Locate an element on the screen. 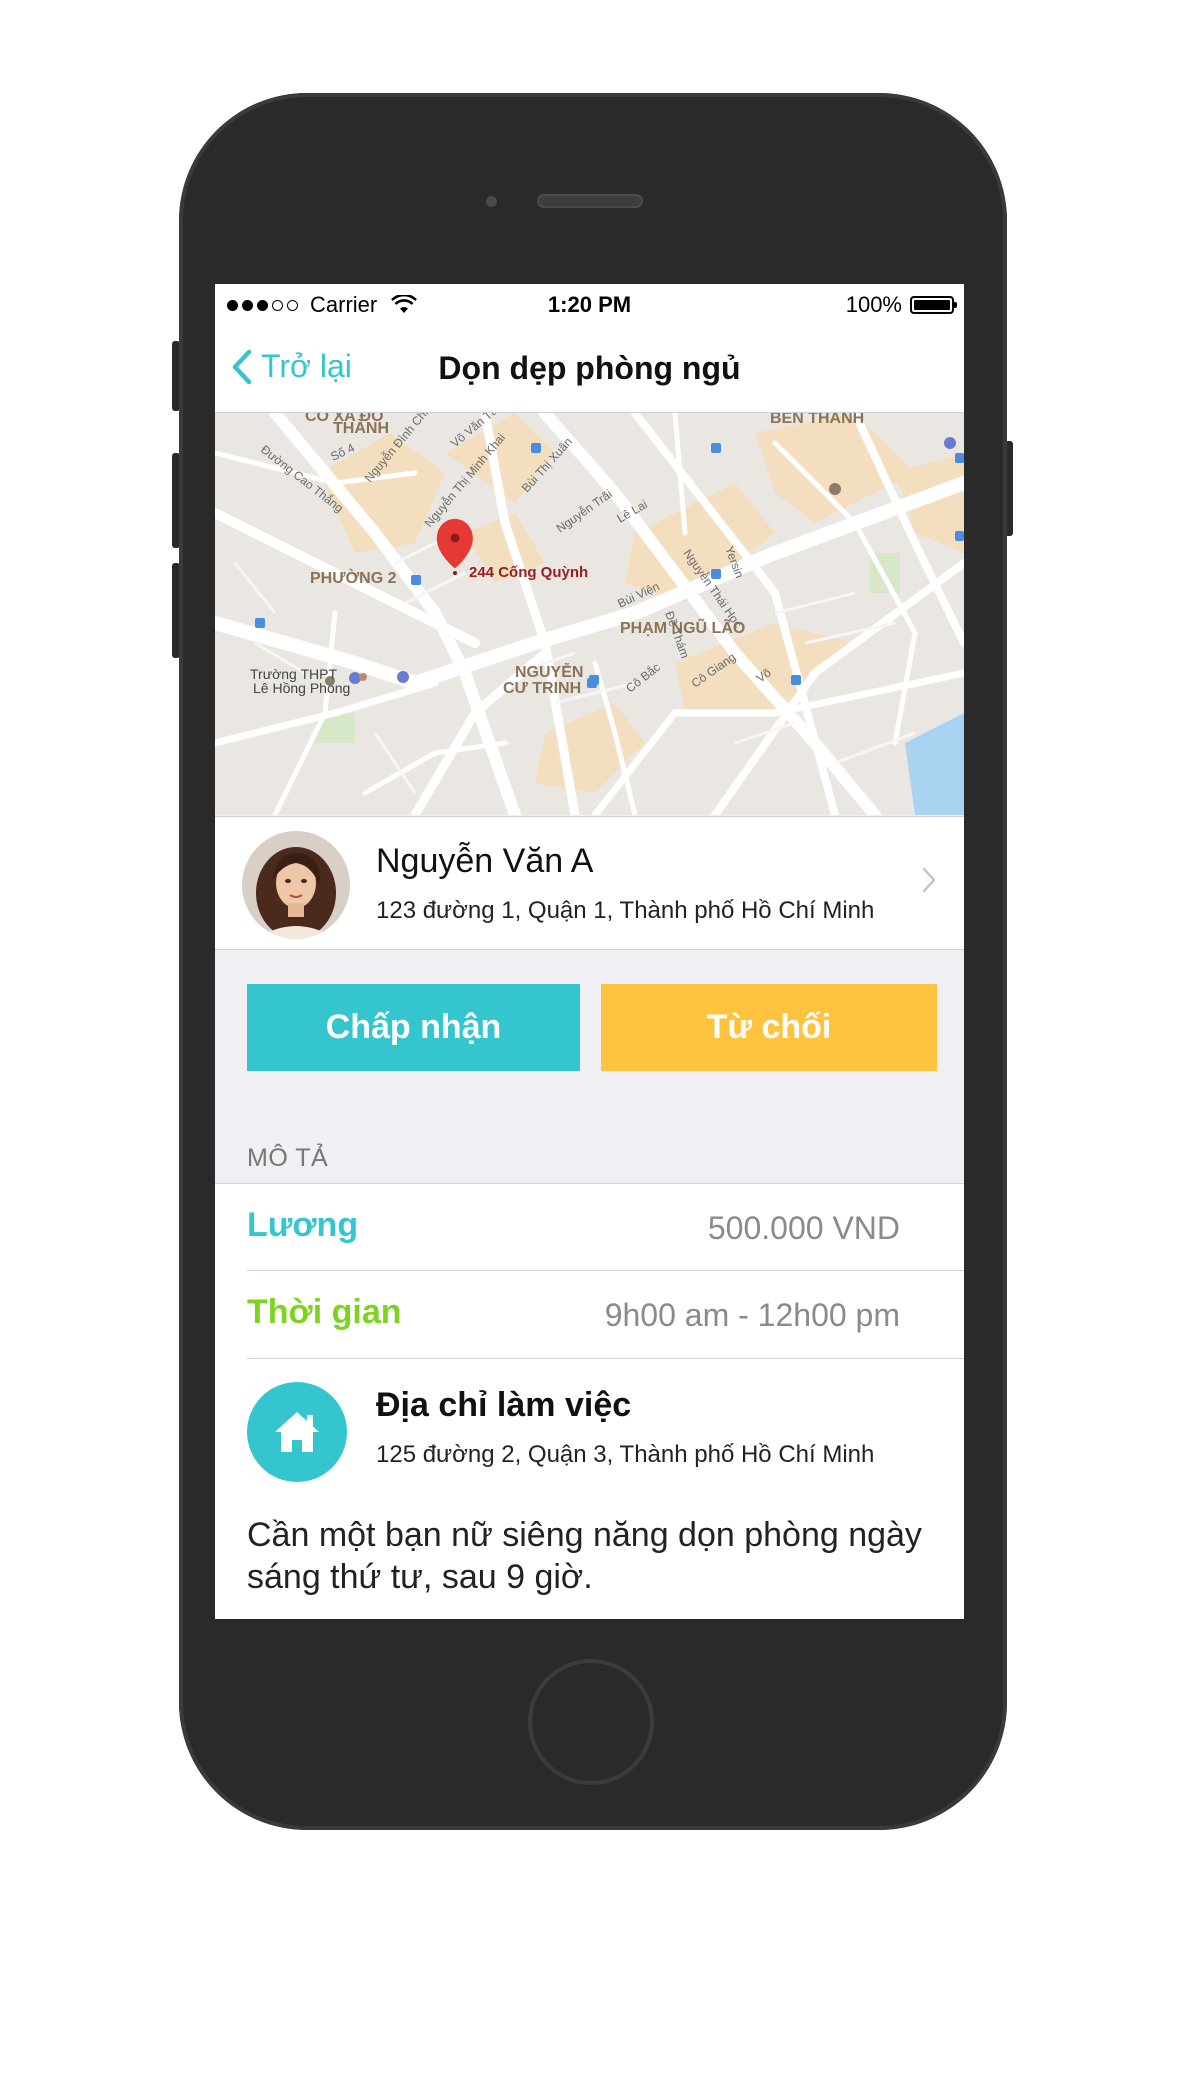  reject-button: Từ chối is located at coordinates (769, 1027).